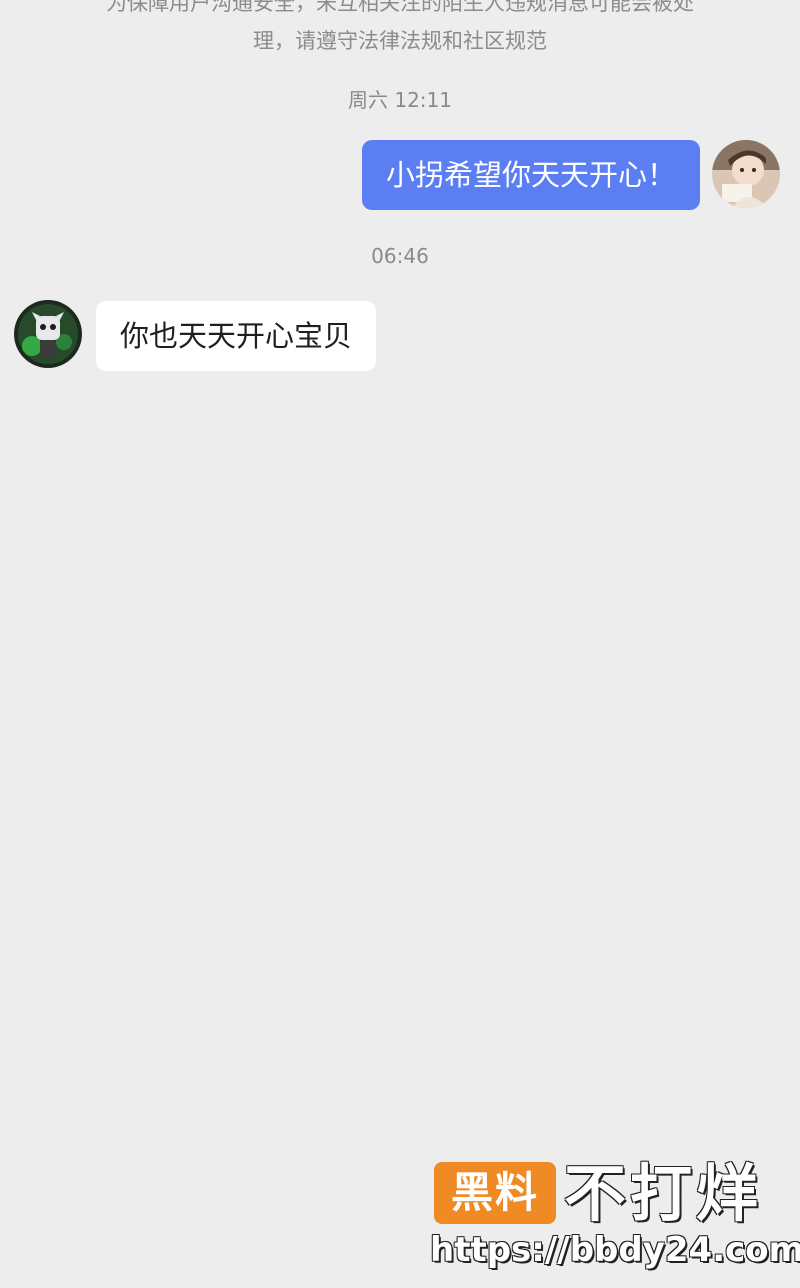 Image resolution: width=800 pixels, height=1288 pixels. What do you see at coordinates (615, 1250) in the screenshot?
I see `watermark-url: https://bbdy24.com` at bounding box center [615, 1250].